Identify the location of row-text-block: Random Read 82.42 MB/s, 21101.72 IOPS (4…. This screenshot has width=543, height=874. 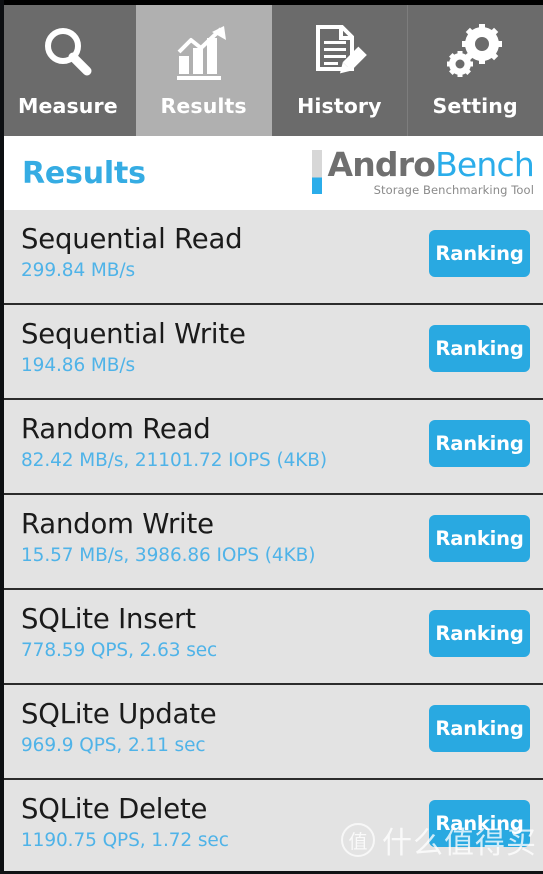
(174, 442).